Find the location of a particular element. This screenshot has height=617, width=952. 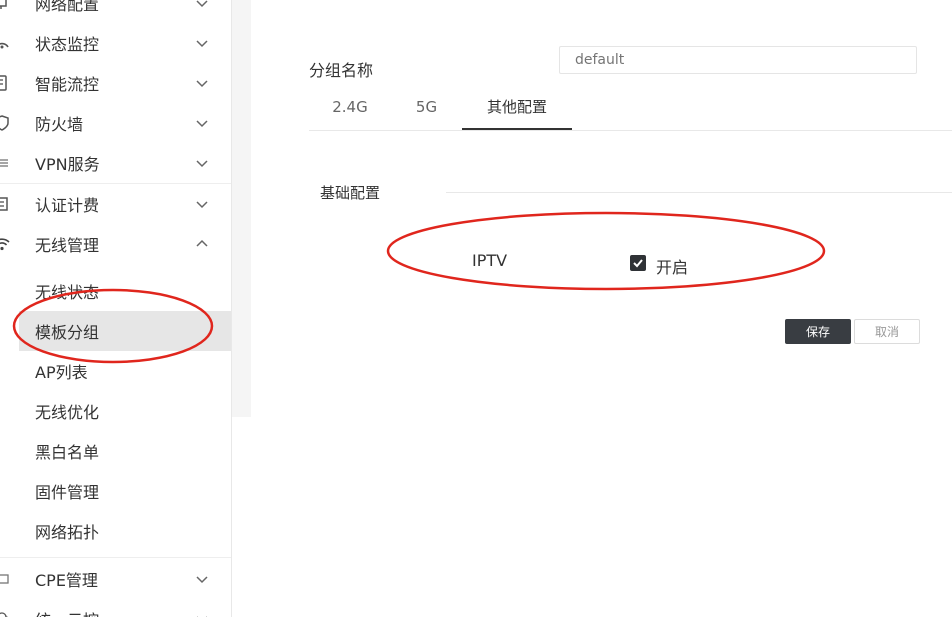

cpe-icon is located at coordinates (5, 579).